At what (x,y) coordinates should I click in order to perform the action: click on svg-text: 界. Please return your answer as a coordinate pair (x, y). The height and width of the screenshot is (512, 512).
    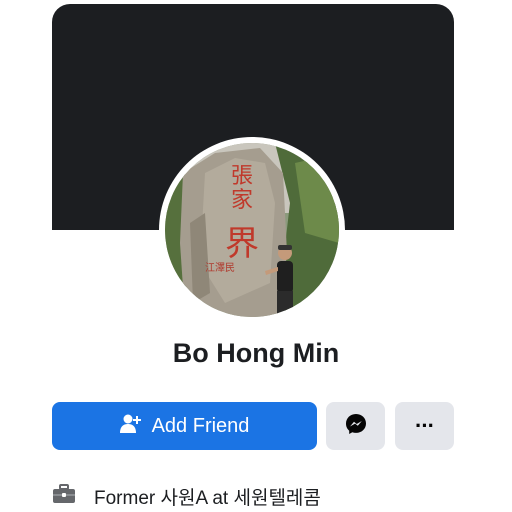
    Looking at the image, I should click on (242, 244).